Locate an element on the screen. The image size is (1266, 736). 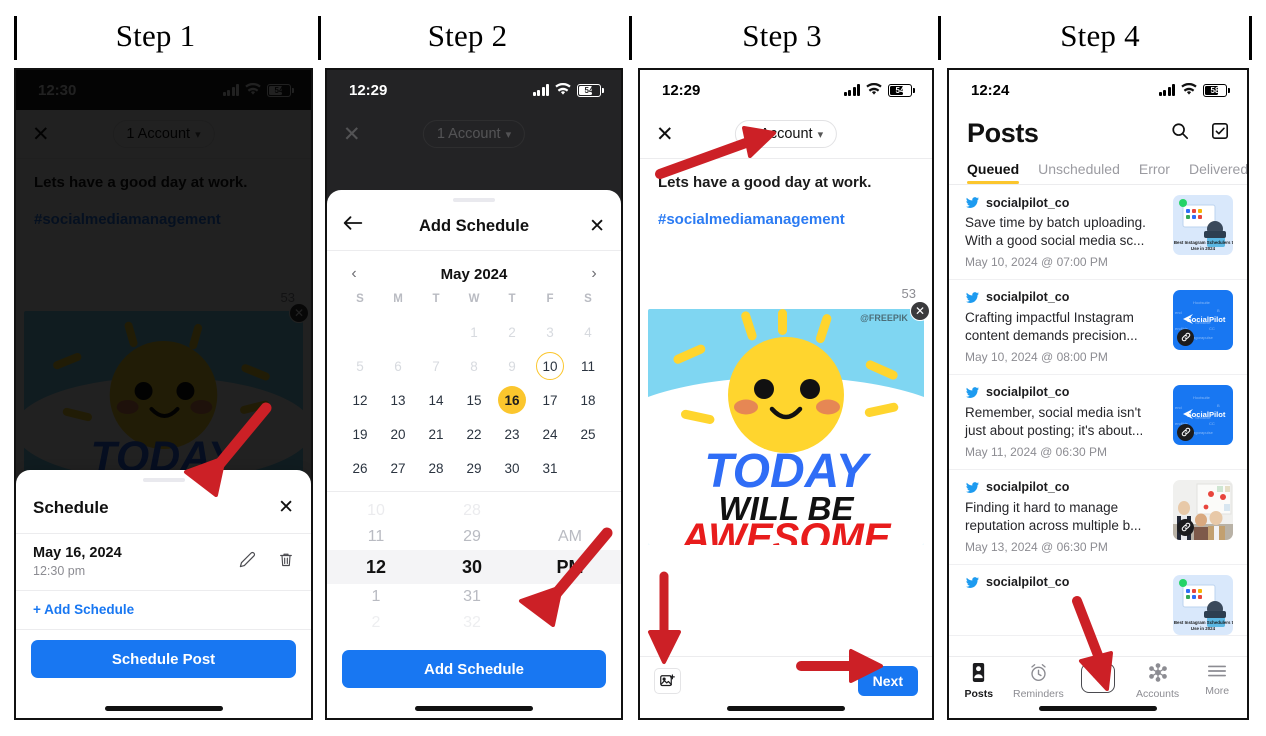
step-header-3: Step 3 is located at coordinates (782, 34).